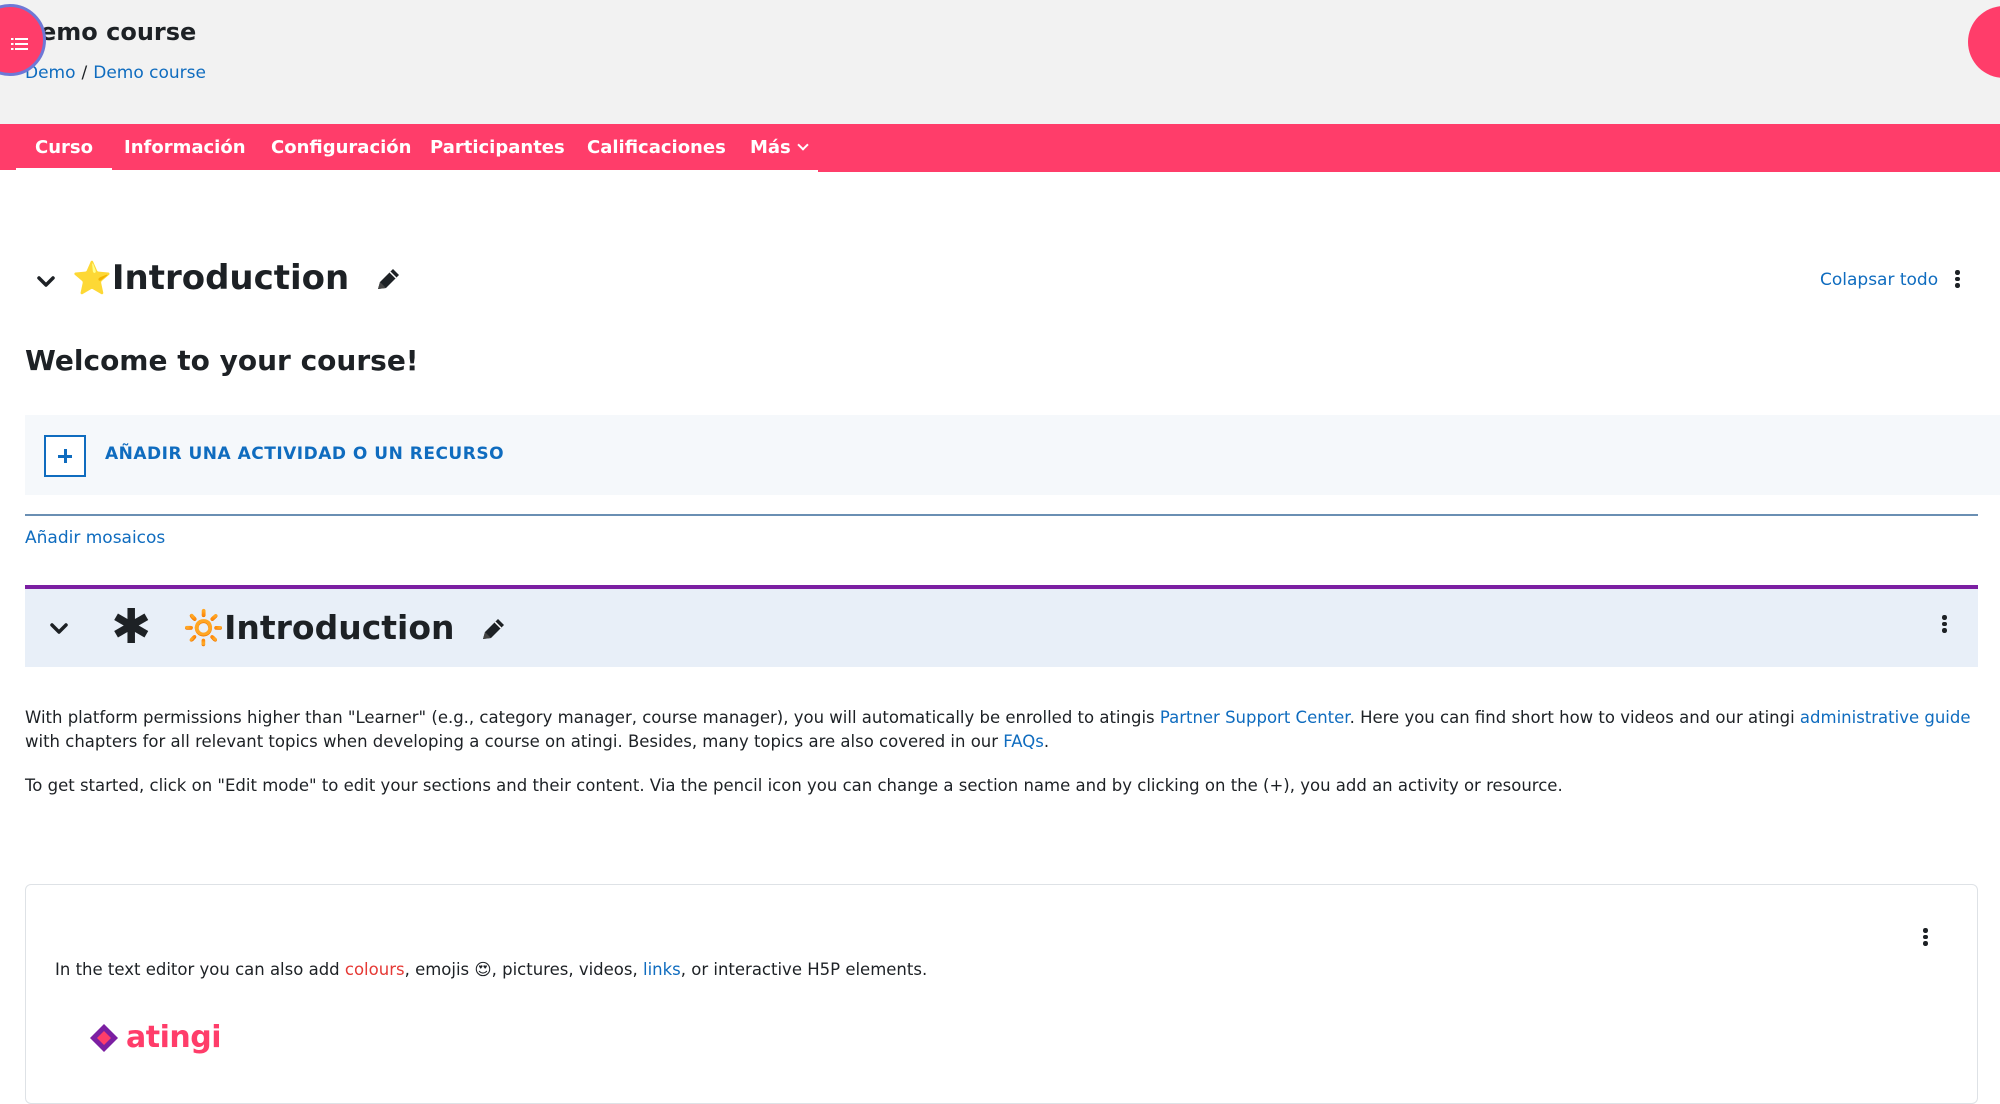  I want to click on colours-text: colours, so click(374, 969).